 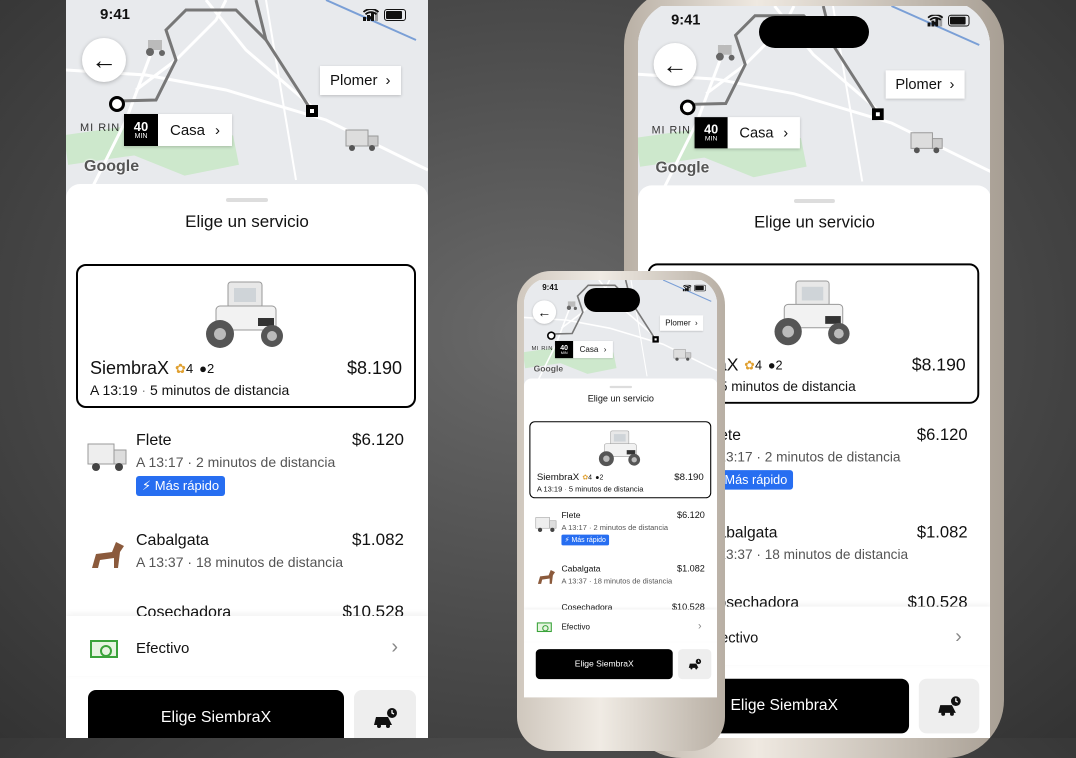 I want to click on service-price: $1.082, so click(x=691, y=568).